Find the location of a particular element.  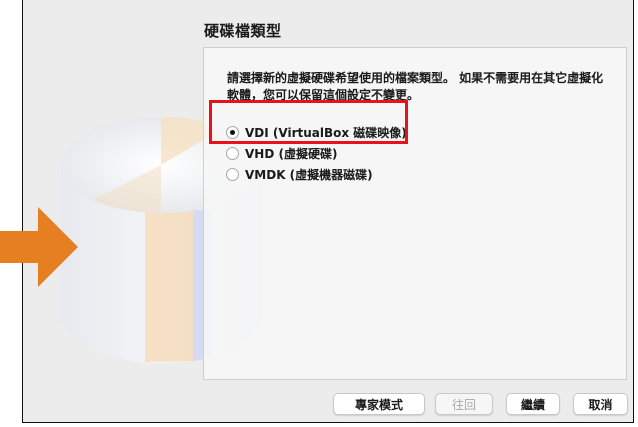

option-vmdk: VMDK (虛擬機器磁碟) is located at coordinates (316, 174).